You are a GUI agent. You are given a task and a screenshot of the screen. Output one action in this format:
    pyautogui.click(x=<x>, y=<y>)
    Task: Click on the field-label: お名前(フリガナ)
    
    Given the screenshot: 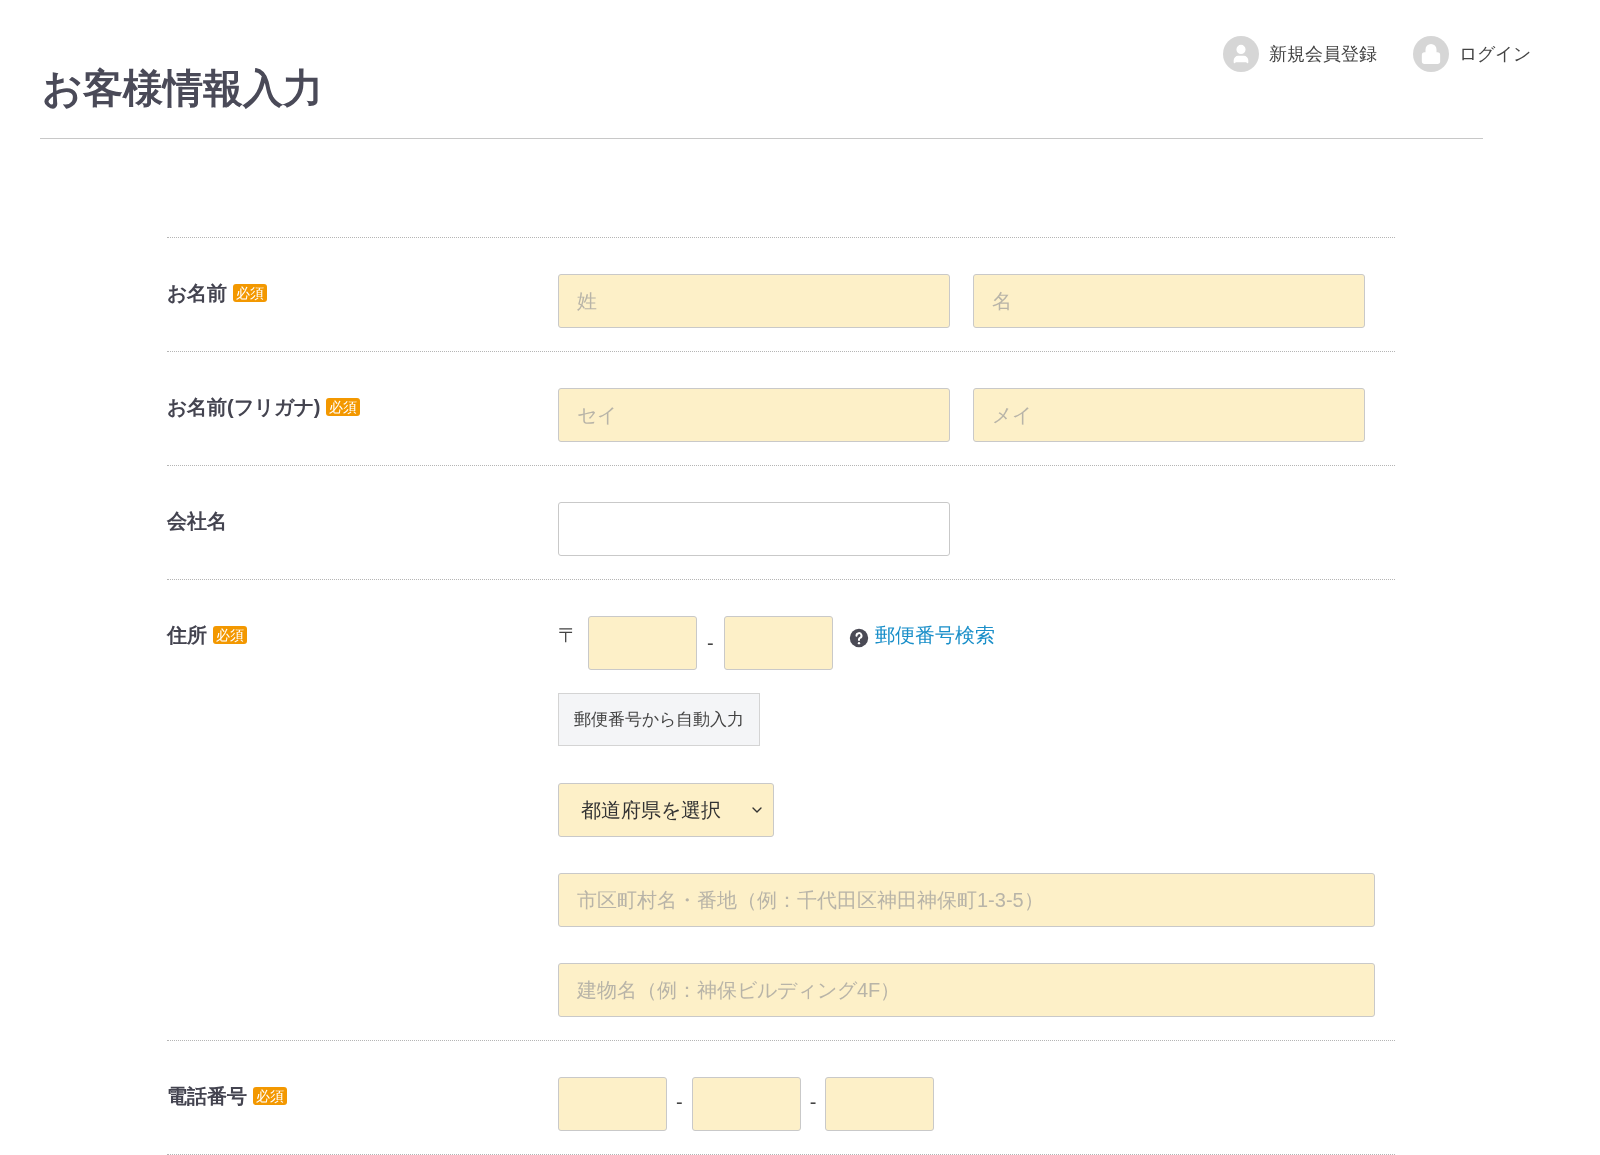 What is the action you would take?
    pyautogui.click(x=244, y=407)
    